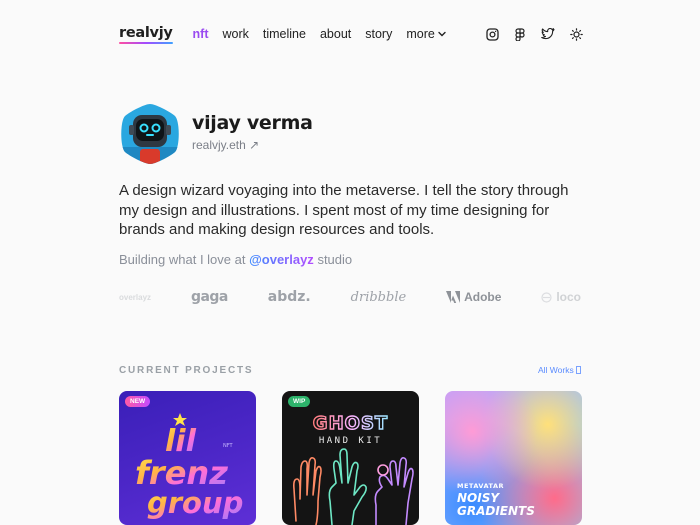 The height and width of the screenshot is (525, 700). Describe the element at coordinates (209, 297) in the screenshot. I see `brand-logo-gaga: gaga` at that location.